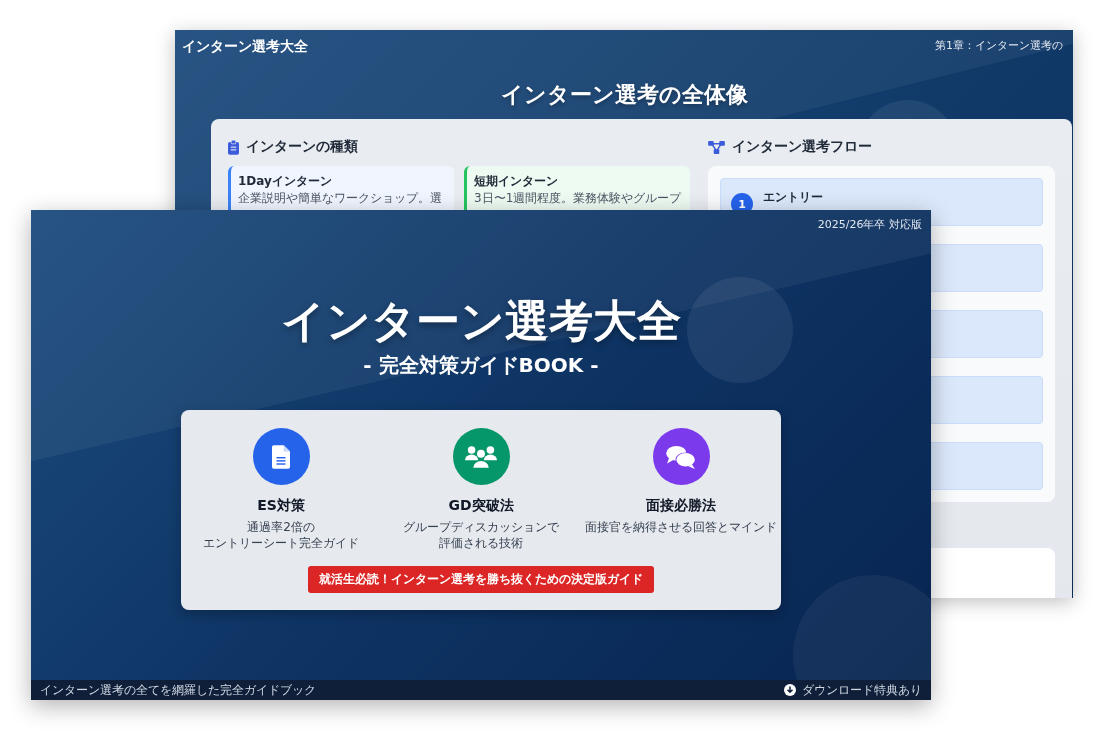  What do you see at coordinates (481, 579) in the screenshot?
I see `cta-banner: 就活生必読！インターン選考を勝ち抜くための決定版ガイド` at bounding box center [481, 579].